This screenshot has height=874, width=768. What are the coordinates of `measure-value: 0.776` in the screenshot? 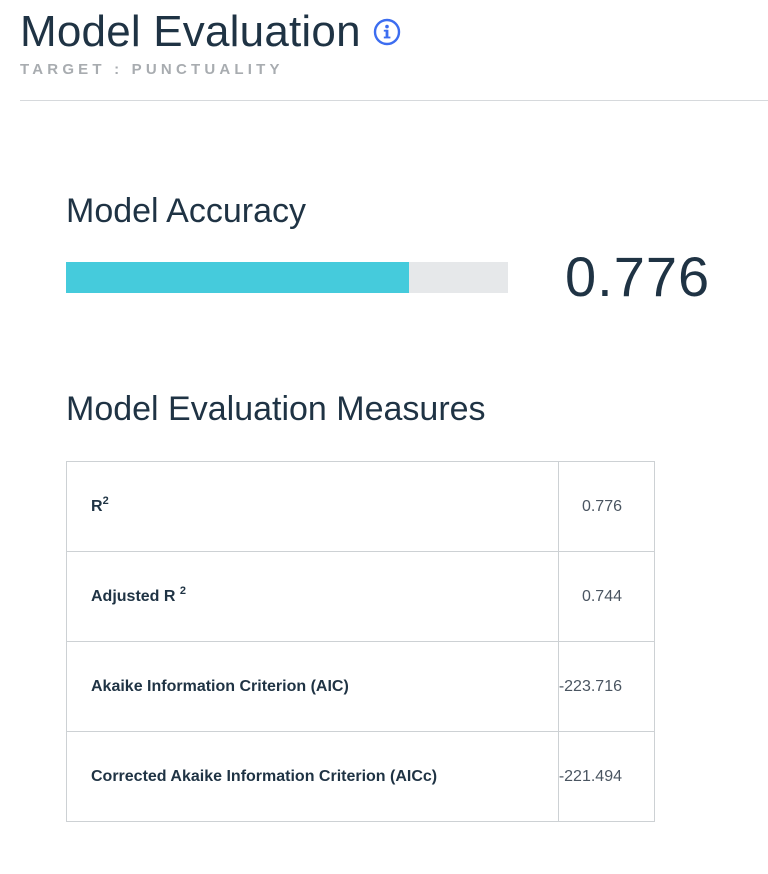 It's located at (606, 506).